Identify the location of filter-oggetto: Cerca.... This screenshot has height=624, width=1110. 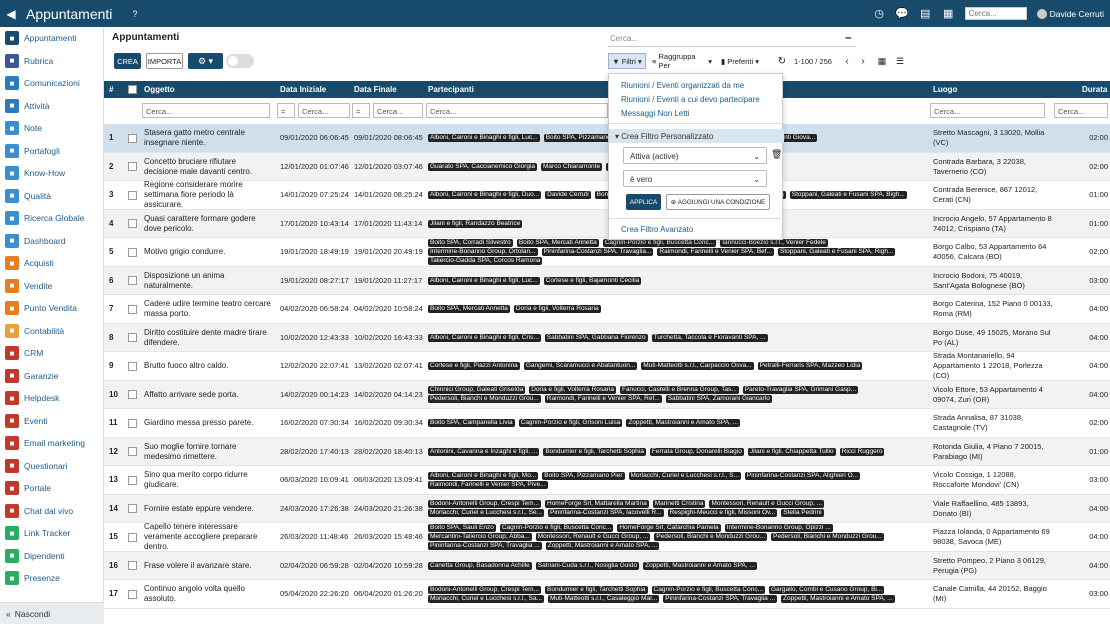
(206, 110).